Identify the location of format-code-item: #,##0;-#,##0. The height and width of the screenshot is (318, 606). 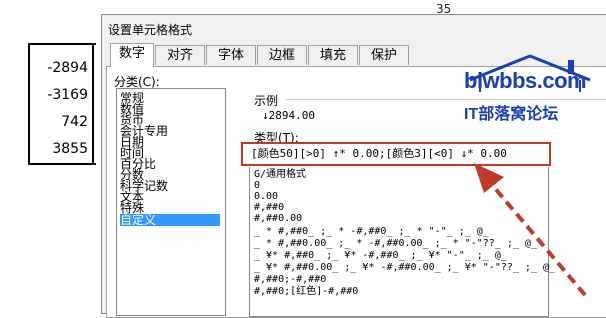
(290, 279).